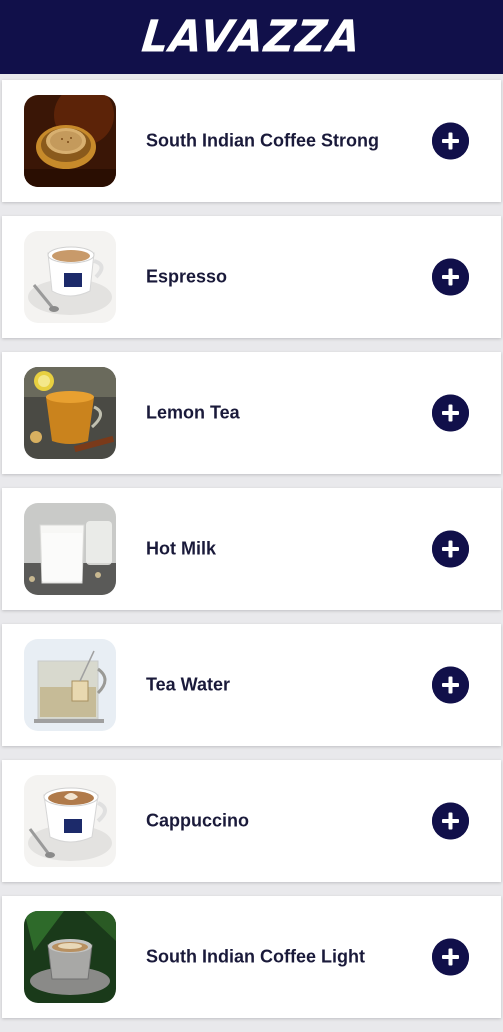  I want to click on menu-item-espresso: Espresso, so click(251, 277).